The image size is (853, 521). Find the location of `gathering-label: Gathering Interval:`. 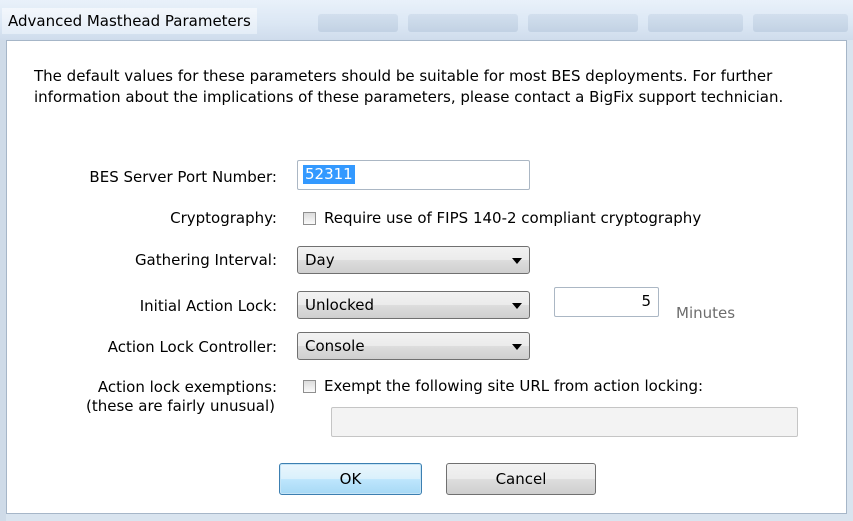

gathering-label: Gathering Interval: is located at coordinates (205, 260).